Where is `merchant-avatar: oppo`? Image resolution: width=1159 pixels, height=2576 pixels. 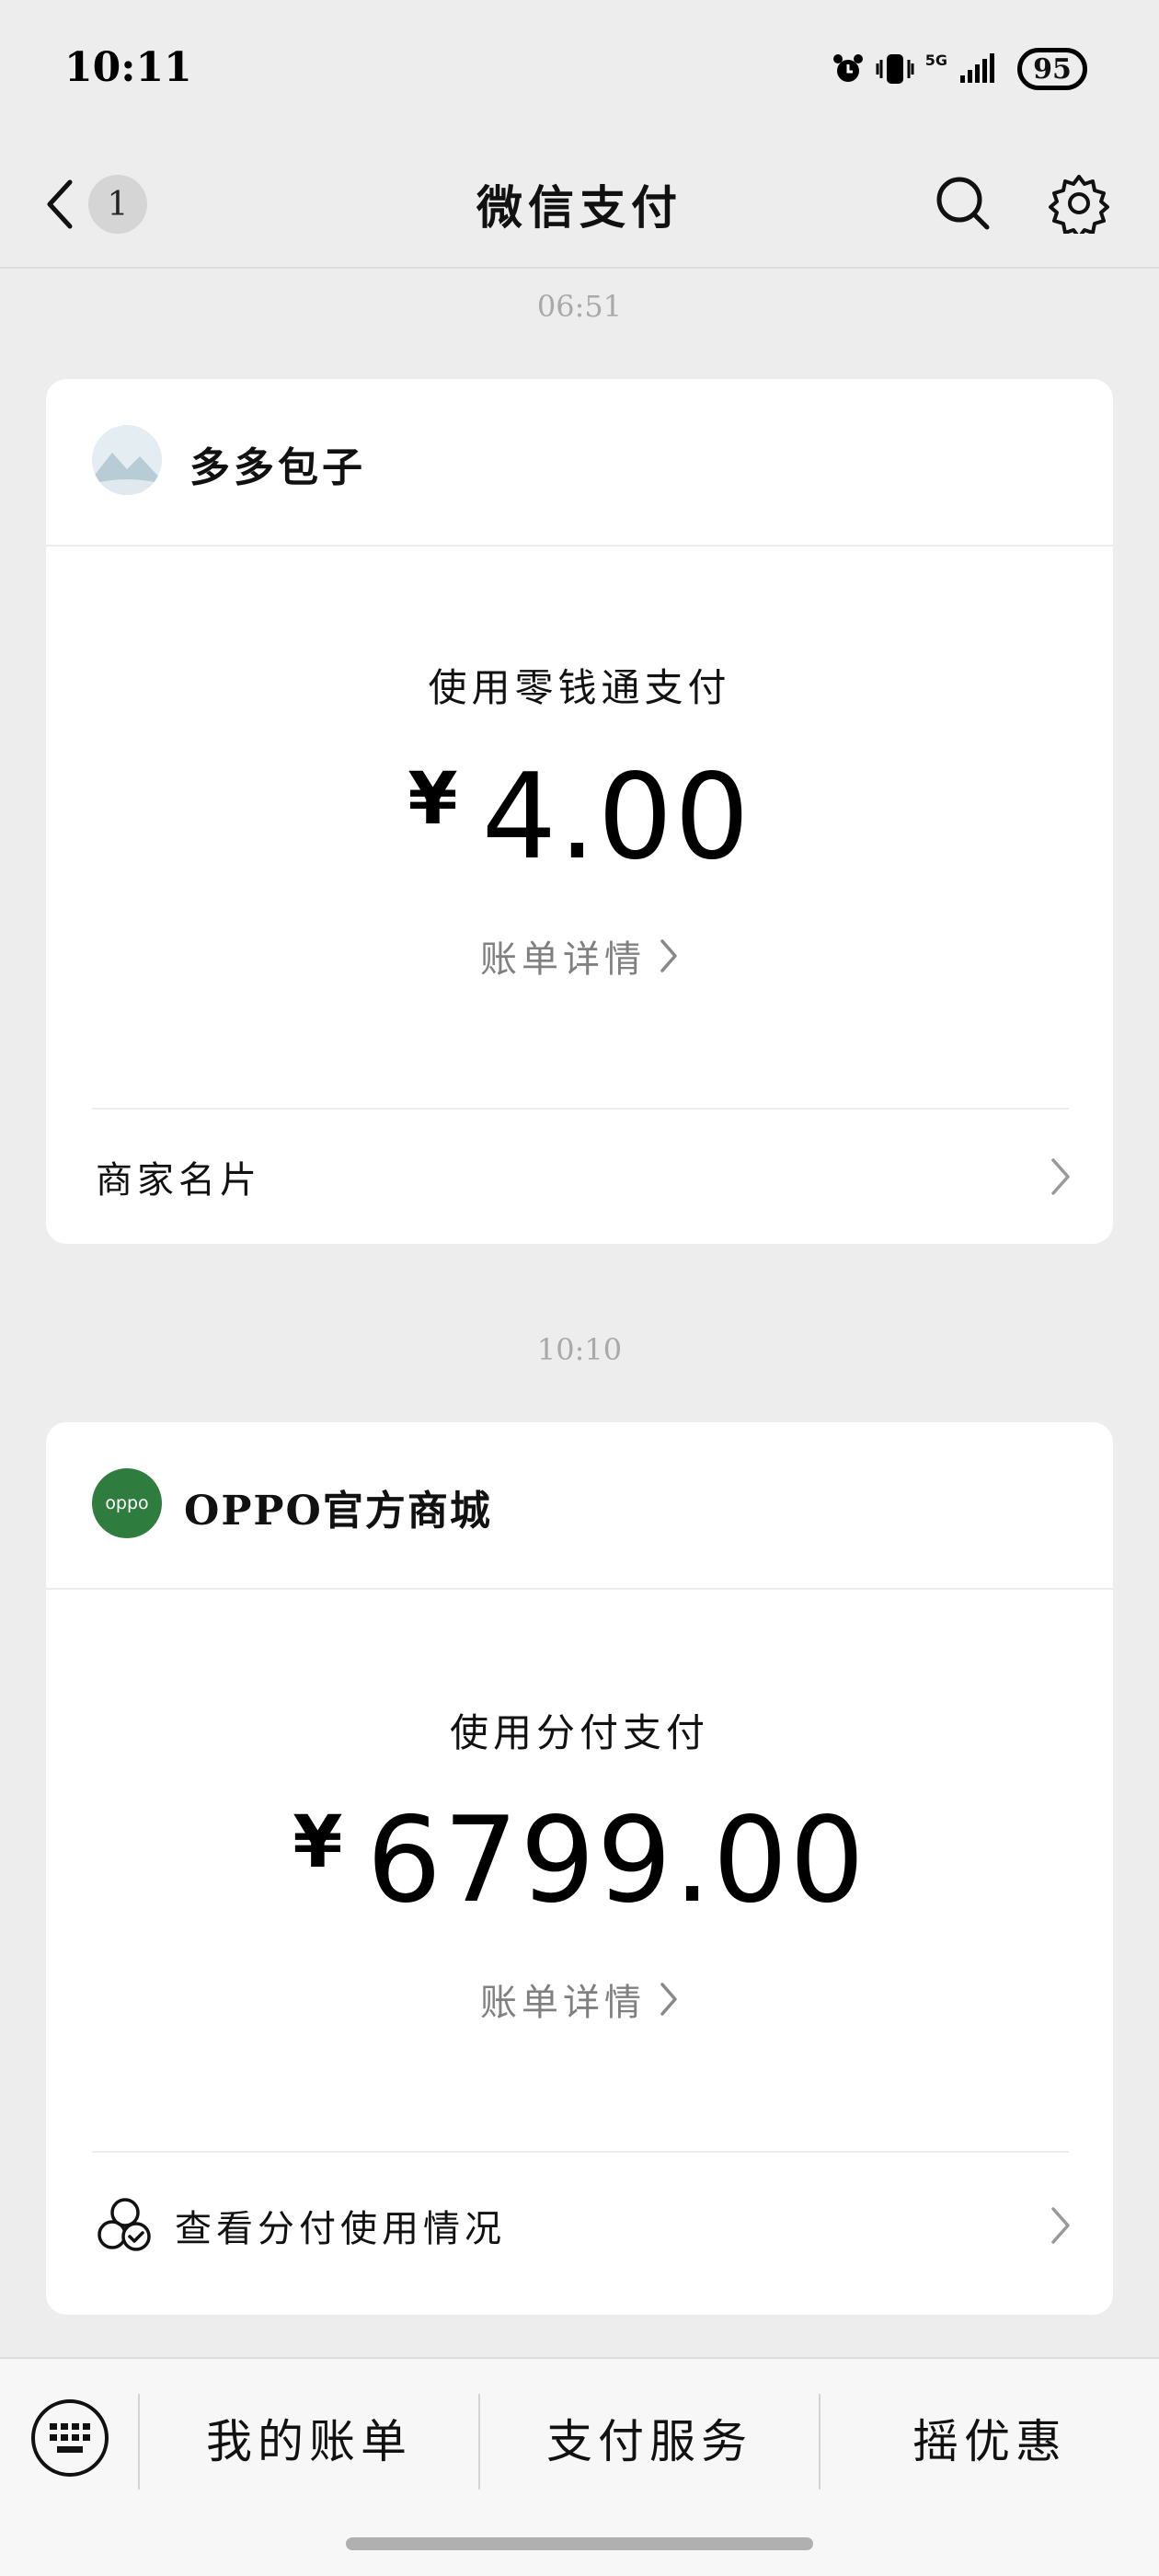
merchant-avatar: oppo is located at coordinates (127, 1503).